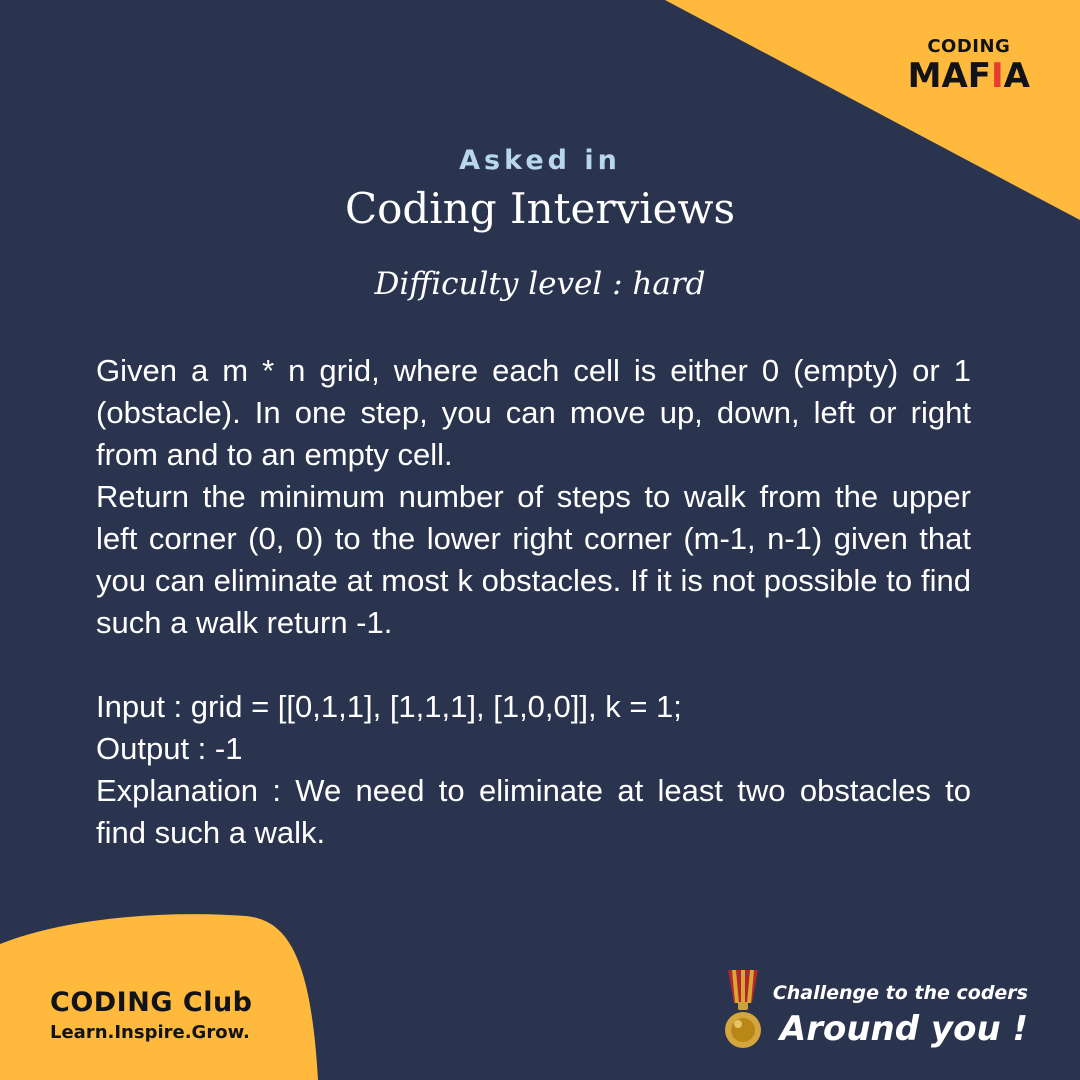  Describe the element at coordinates (949, 76) in the screenshot. I see `logo-bottom-line-prefix: MAF` at that location.